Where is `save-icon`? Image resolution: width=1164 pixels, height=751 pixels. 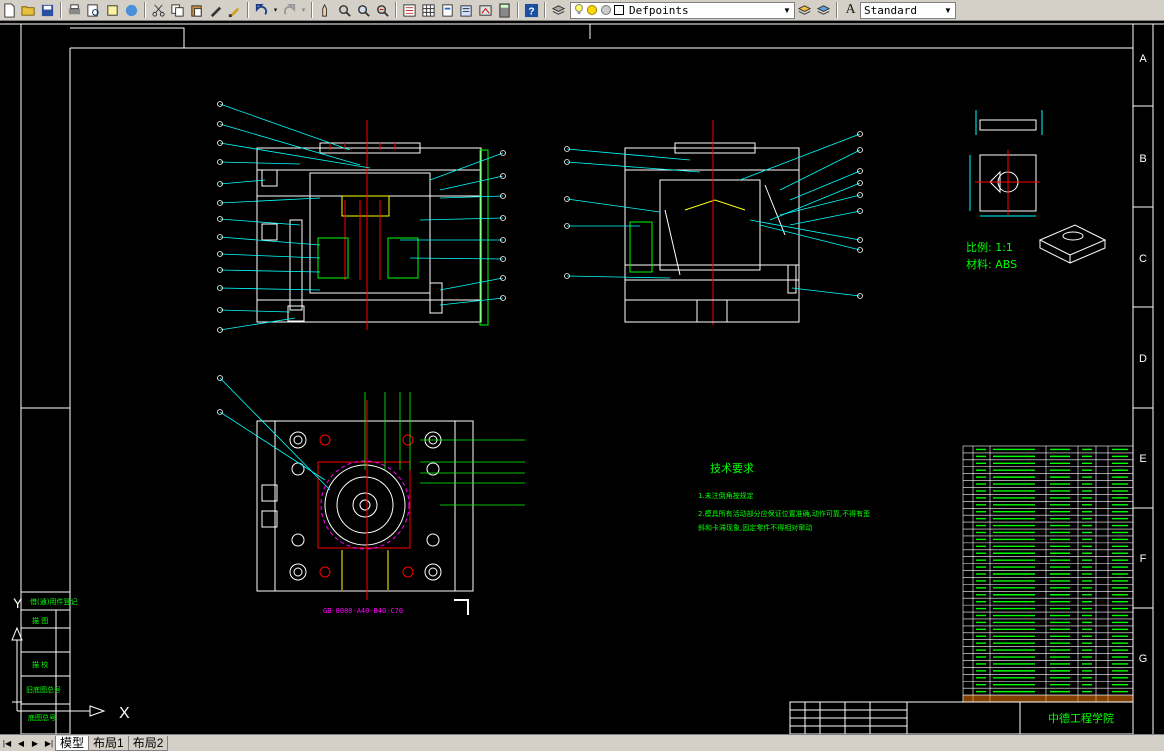 save-icon is located at coordinates (47, 10).